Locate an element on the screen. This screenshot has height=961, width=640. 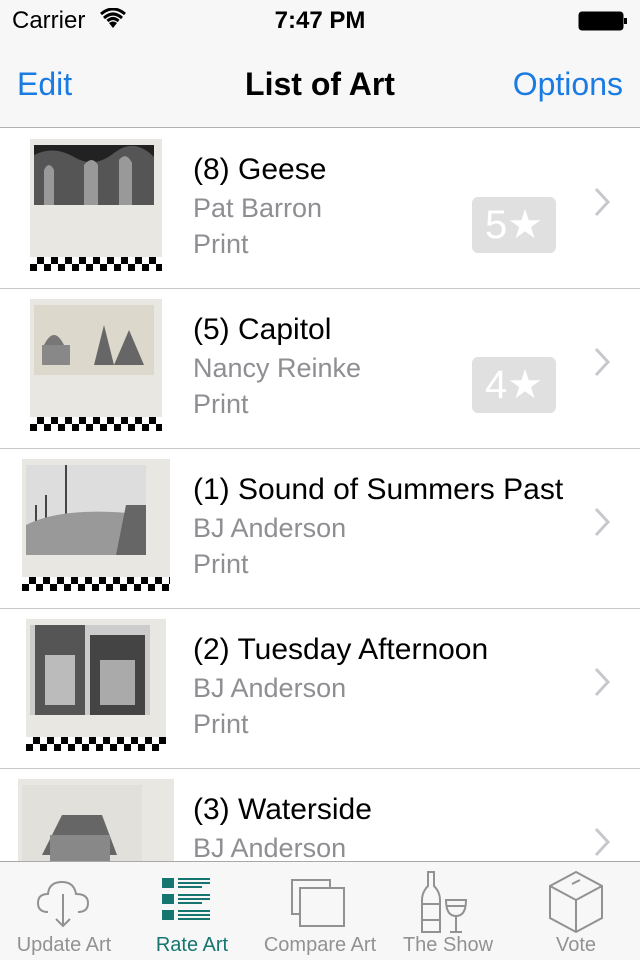
art-title: (2) Tuesday Afternoon is located at coordinates (341, 649).